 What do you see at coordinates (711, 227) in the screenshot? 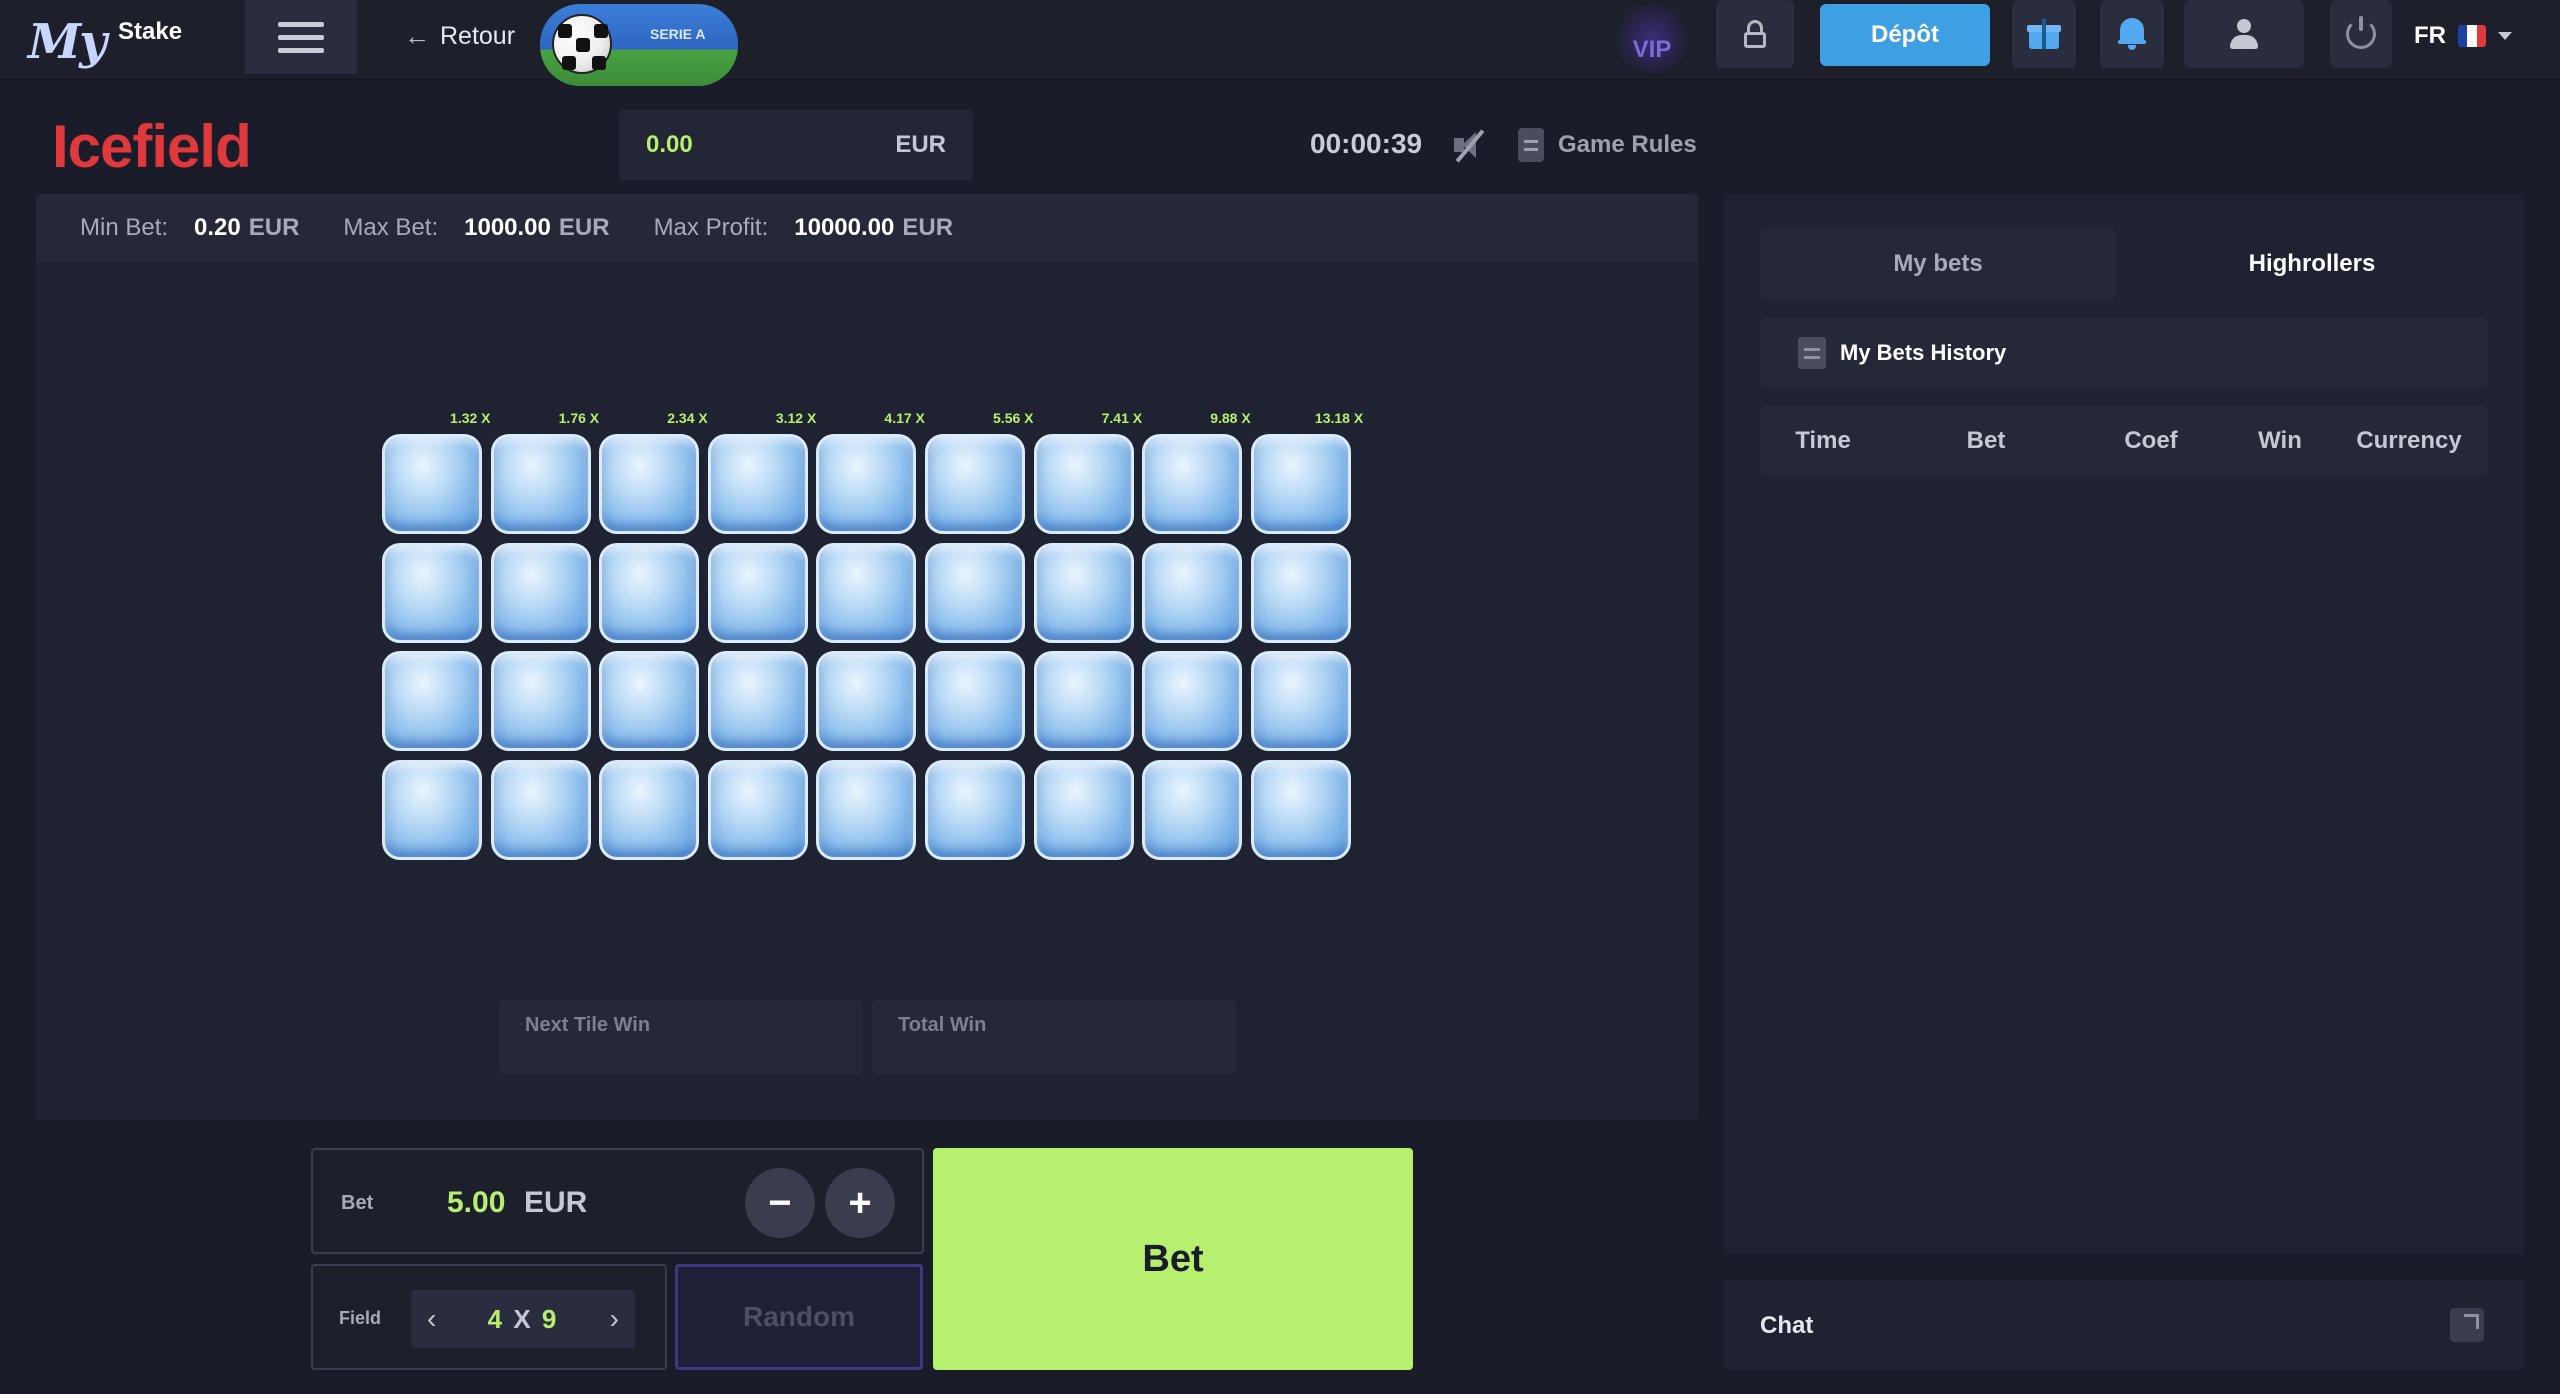
I see `max-profit-label: Max Profit:` at bounding box center [711, 227].